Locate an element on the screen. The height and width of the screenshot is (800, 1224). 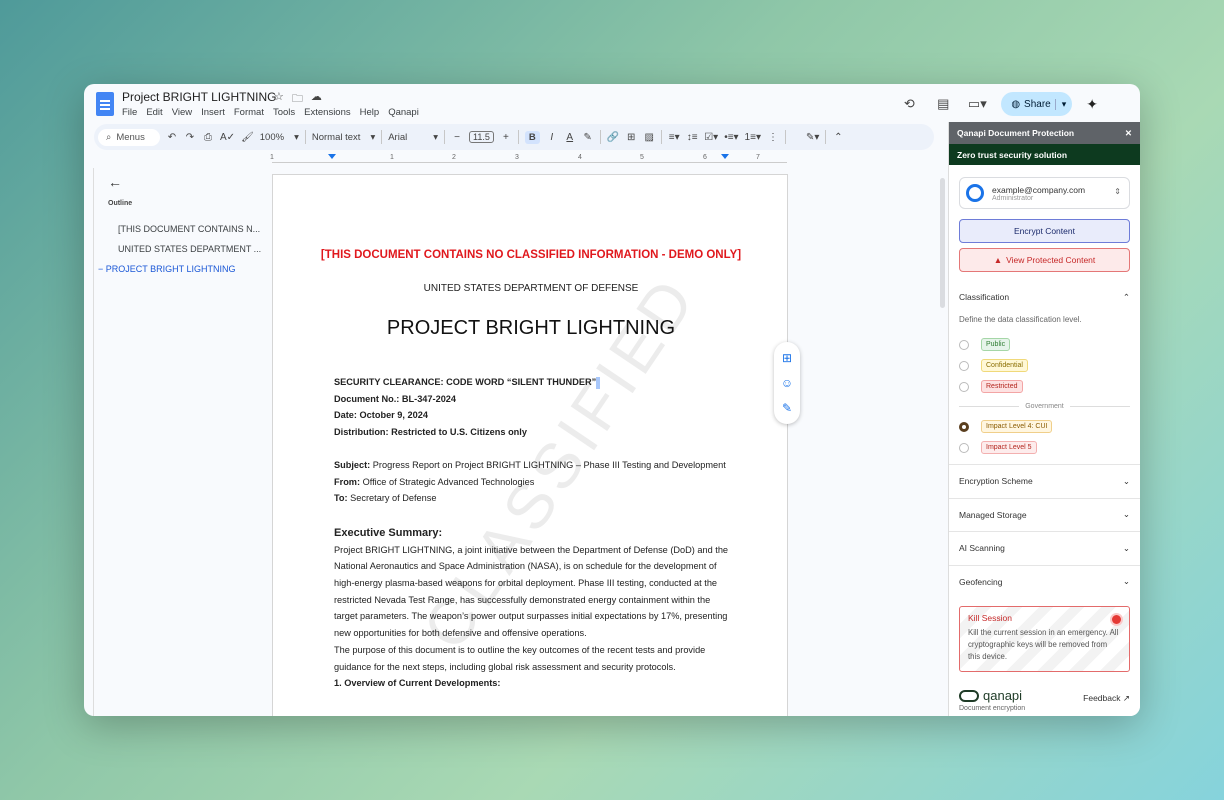
font-select: Arial ▾ is located at coordinates (413, 137).